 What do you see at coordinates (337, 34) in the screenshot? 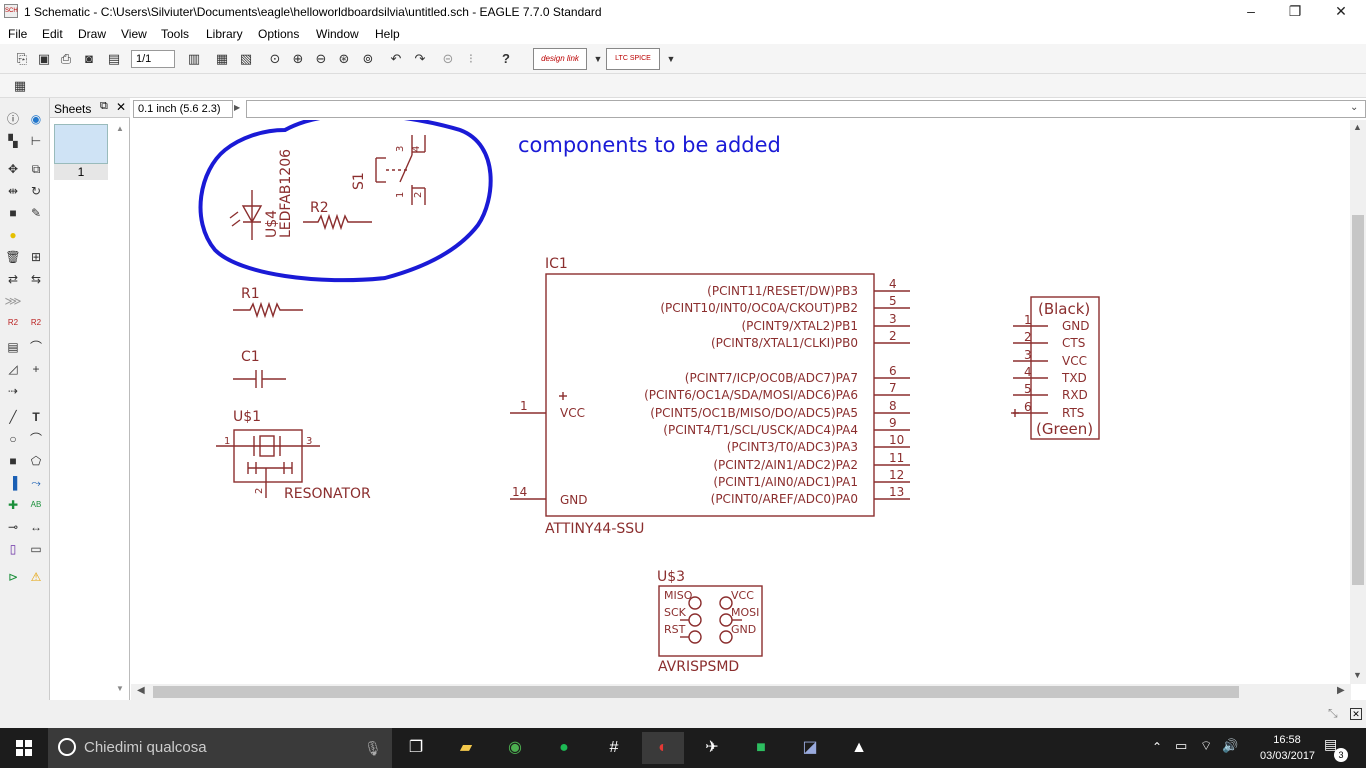
I see `menu-window: Window` at bounding box center [337, 34].